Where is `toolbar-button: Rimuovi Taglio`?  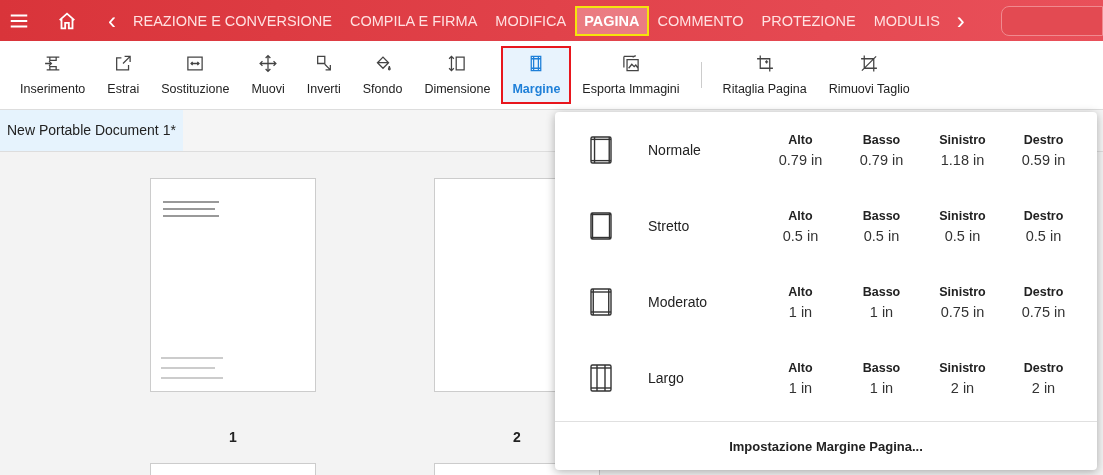 toolbar-button: Rimuovi Taglio is located at coordinates (869, 75).